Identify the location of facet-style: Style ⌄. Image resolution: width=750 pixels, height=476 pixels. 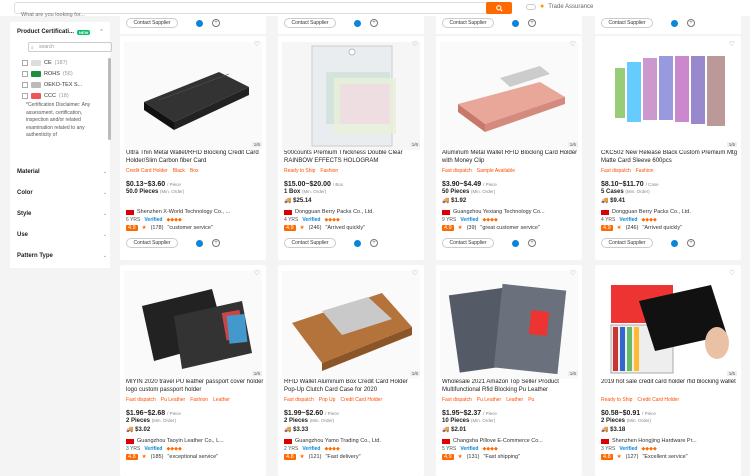
(62, 214).